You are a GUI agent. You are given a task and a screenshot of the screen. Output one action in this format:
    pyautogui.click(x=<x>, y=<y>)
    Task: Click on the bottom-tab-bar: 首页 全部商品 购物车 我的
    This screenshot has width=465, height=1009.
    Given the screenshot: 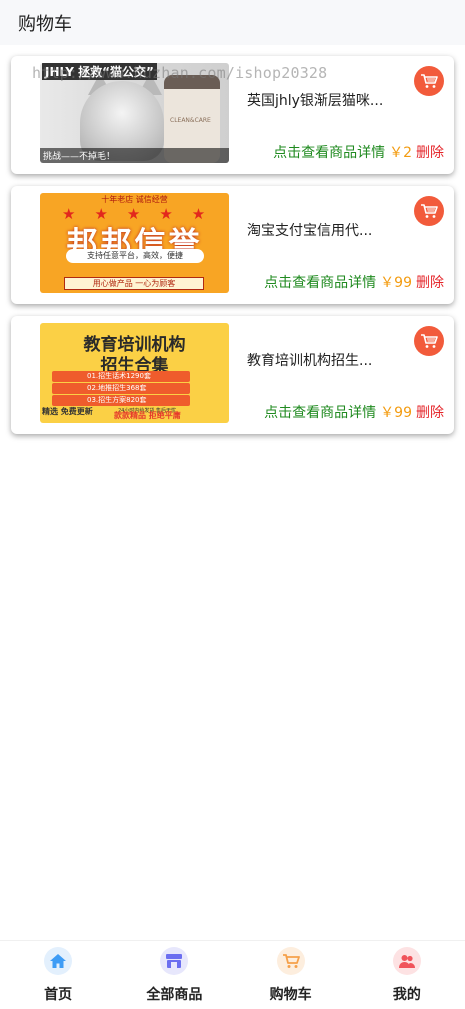 What is the action you would take?
    pyautogui.click(x=232, y=974)
    